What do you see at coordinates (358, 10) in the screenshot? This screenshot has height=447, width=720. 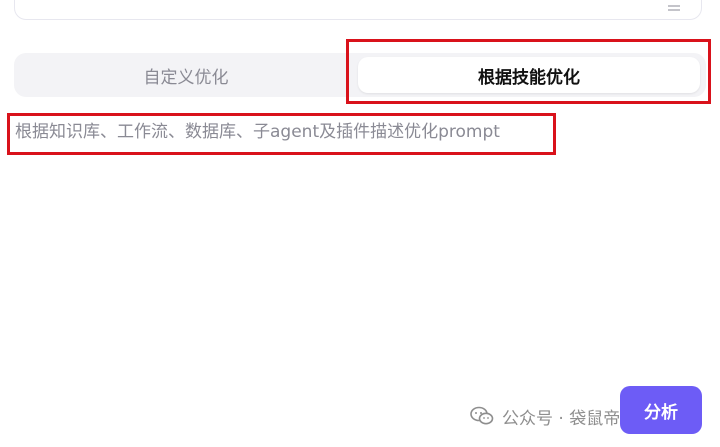 I see `prompt-input-card` at bounding box center [358, 10].